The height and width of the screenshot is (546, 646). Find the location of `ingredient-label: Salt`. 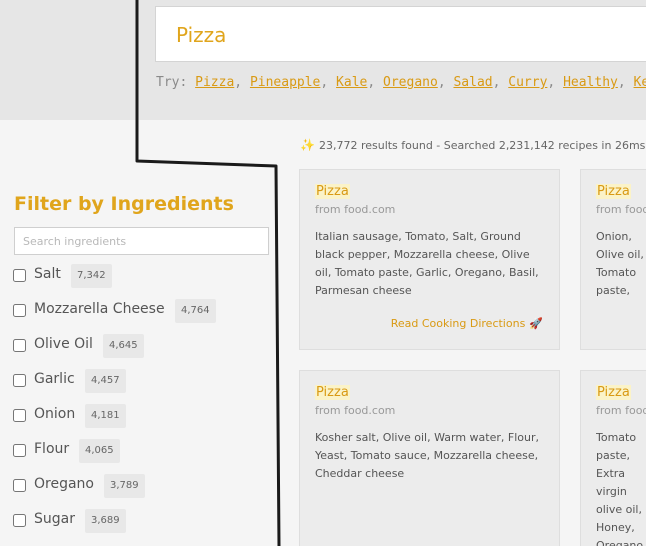

ingredient-label: Salt is located at coordinates (47, 274).